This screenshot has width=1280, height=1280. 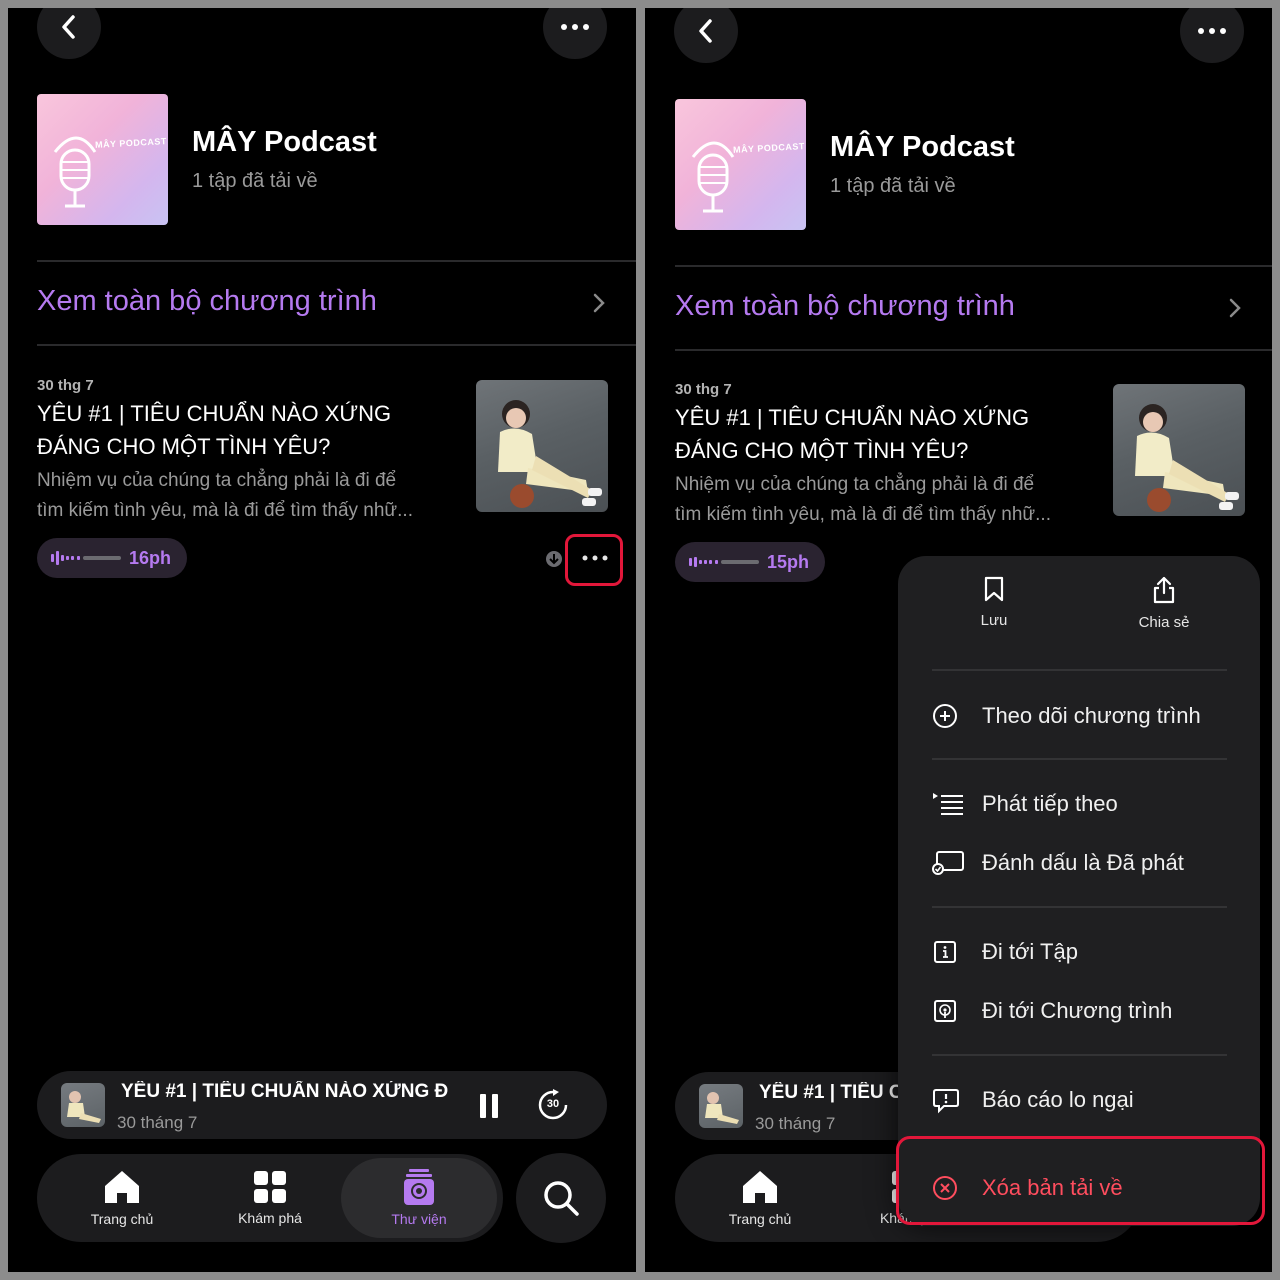 I want to click on follow-show-item: Theo dõi chương trình, so click(x=1082, y=716).